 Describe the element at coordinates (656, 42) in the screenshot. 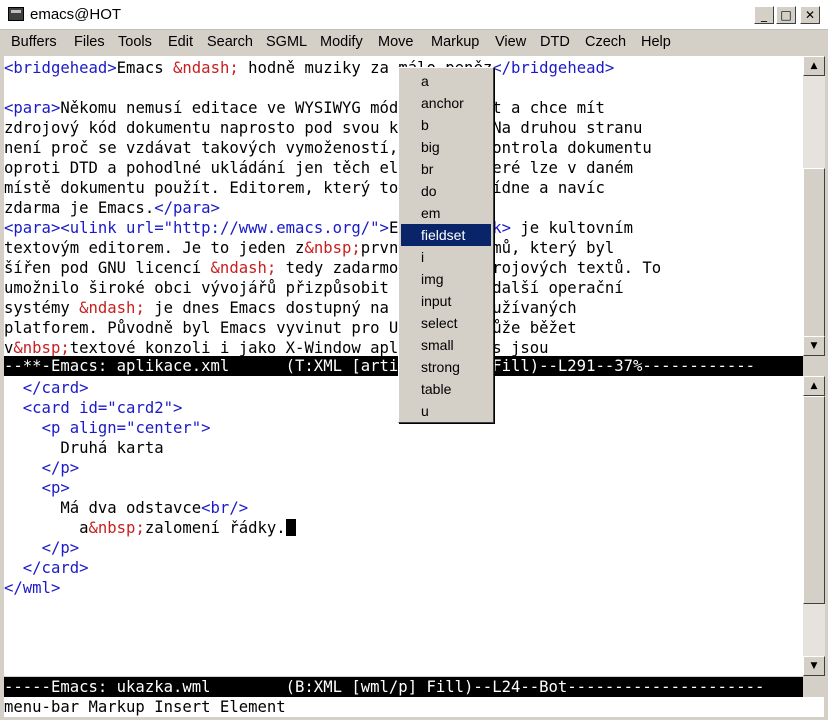

I see `menu-help: Help` at that location.